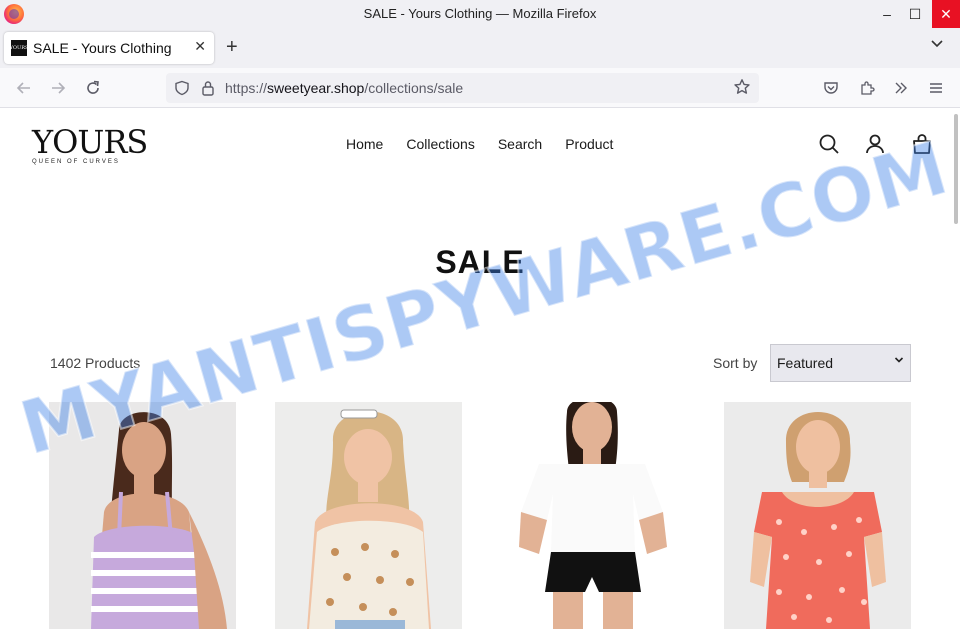  What do you see at coordinates (19, 48) in the screenshot?
I see `tab-favicon-icon: YOURS` at bounding box center [19, 48].